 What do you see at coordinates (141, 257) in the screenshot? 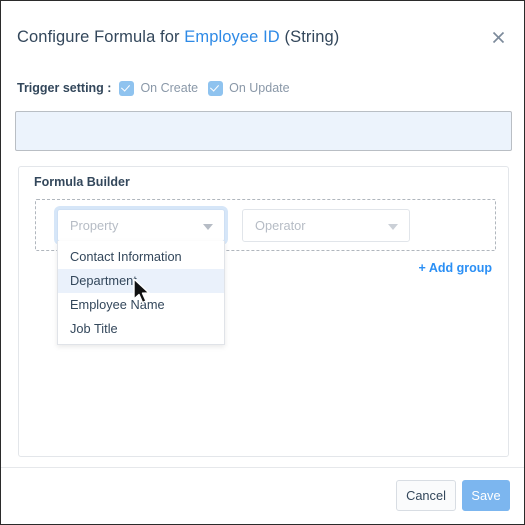
I see `dropdown-item-contact-information: Contact Information` at bounding box center [141, 257].